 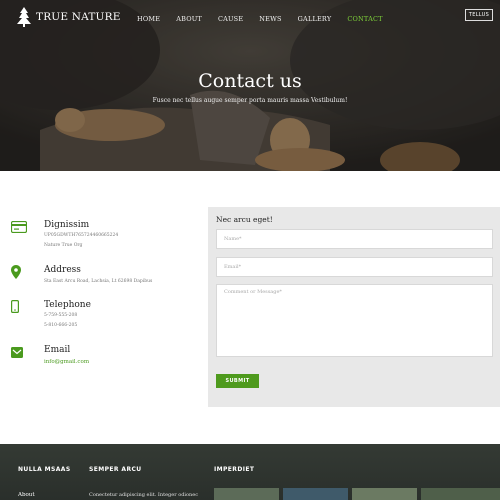 I want to click on footer-title-semper: SEMPER ARCU, so click(x=115, y=469).